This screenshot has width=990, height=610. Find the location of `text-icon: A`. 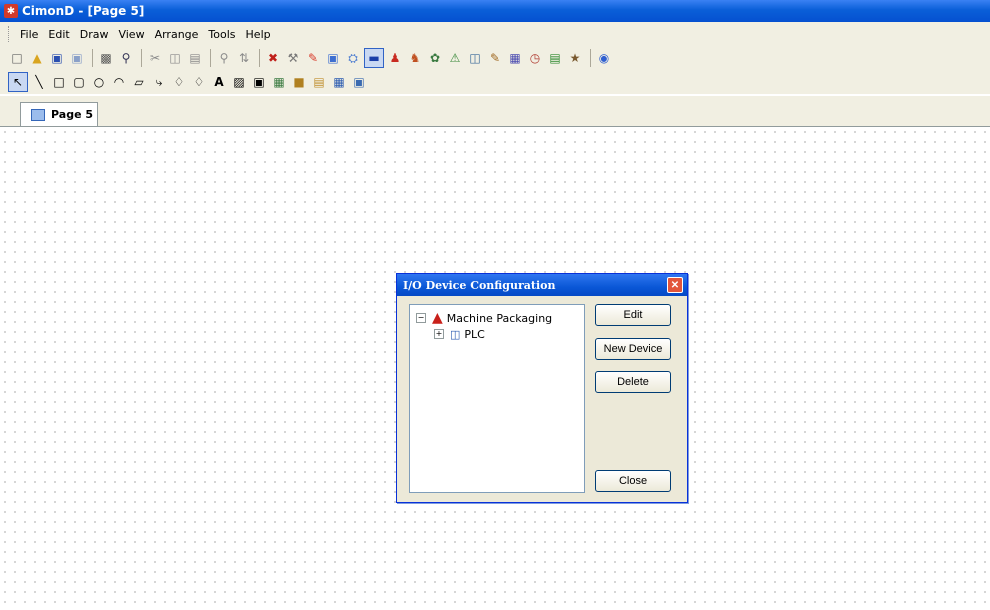

text-icon: A is located at coordinates (219, 82).